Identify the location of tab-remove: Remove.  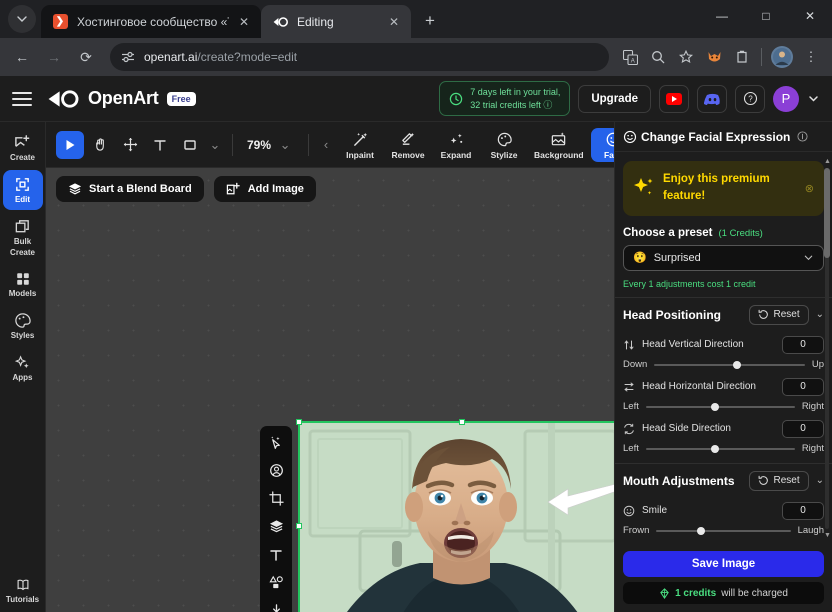
(408, 145).